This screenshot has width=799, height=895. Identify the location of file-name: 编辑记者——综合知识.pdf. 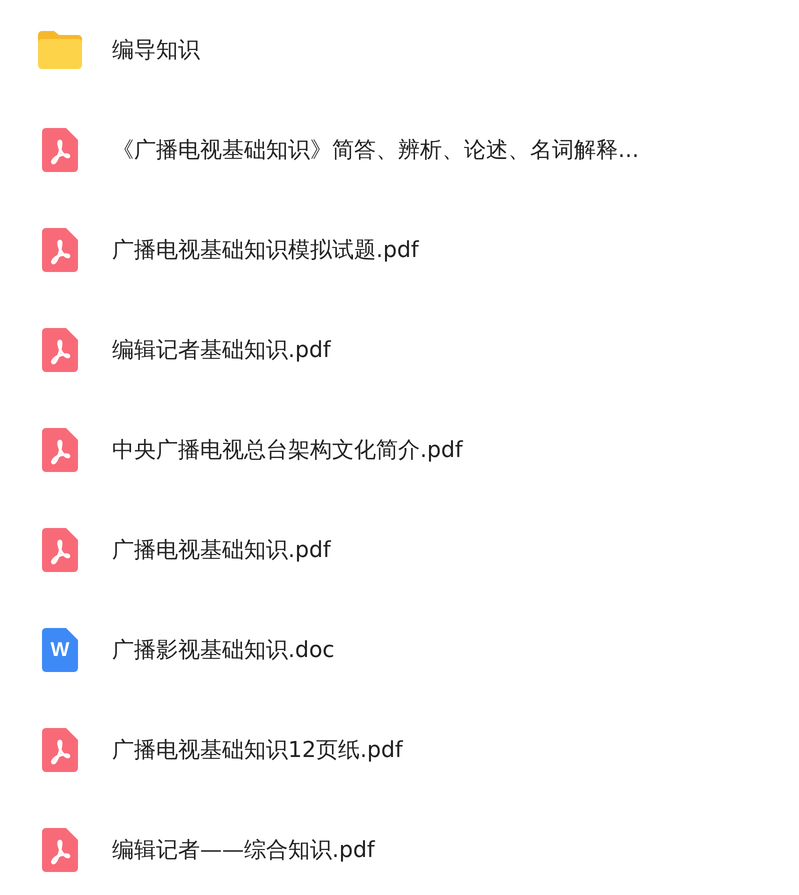
(243, 850).